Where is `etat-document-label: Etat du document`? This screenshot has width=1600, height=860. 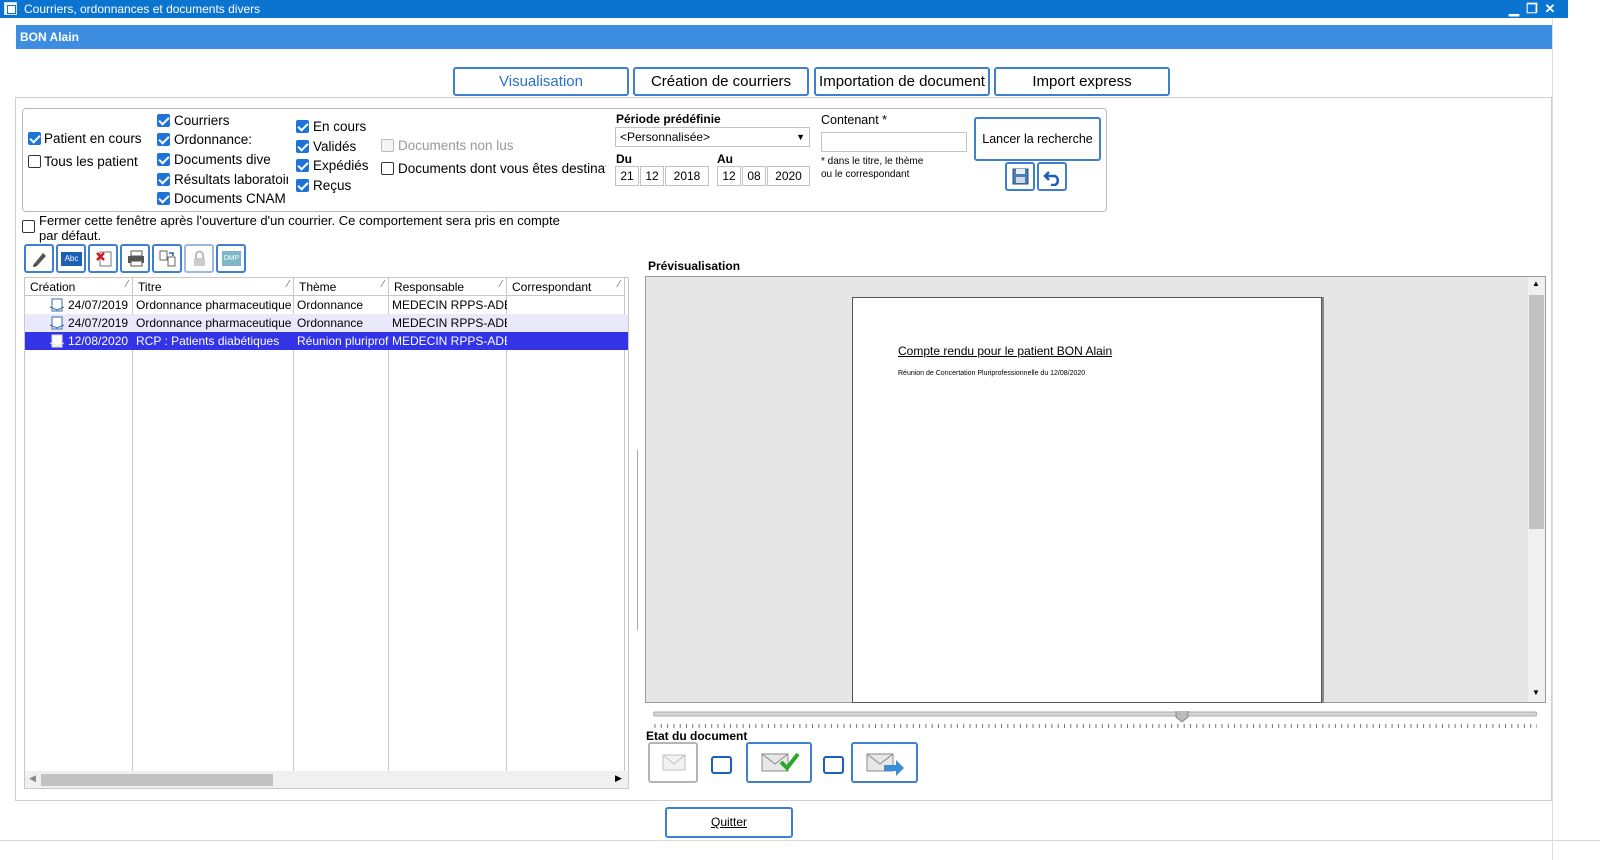
etat-document-label: Etat du document is located at coordinates (697, 736).